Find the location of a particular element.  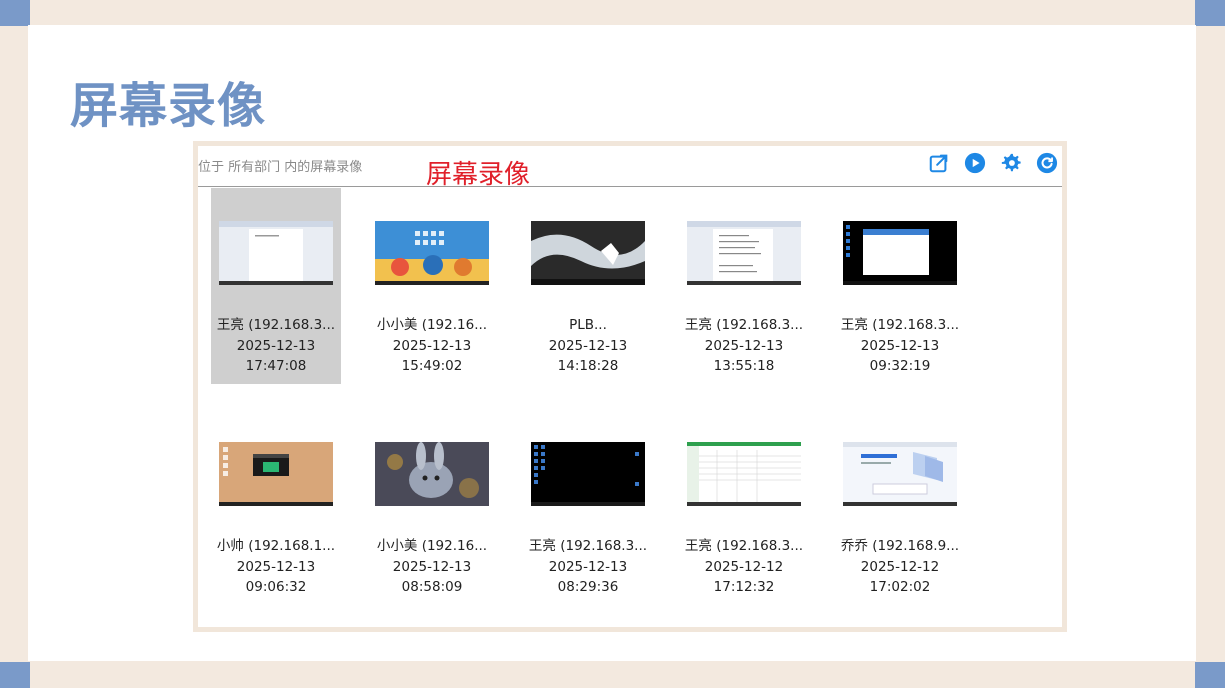

recording-caption: 小小美 (192.16... 2025-12-13 08:58:09 is located at coordinates (432, 567).